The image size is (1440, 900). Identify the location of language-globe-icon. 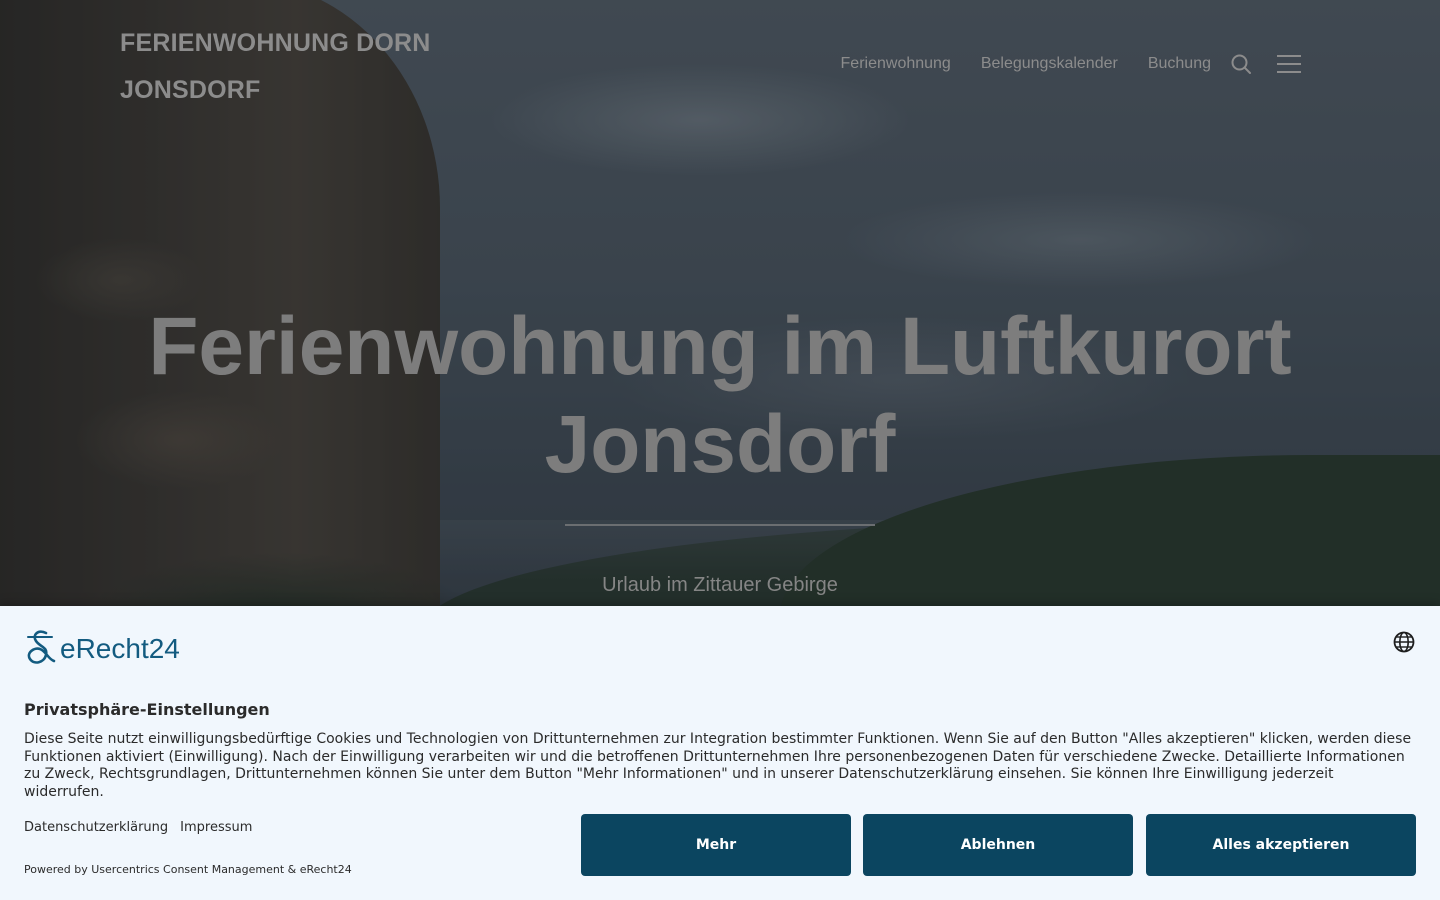
(1404, 642).